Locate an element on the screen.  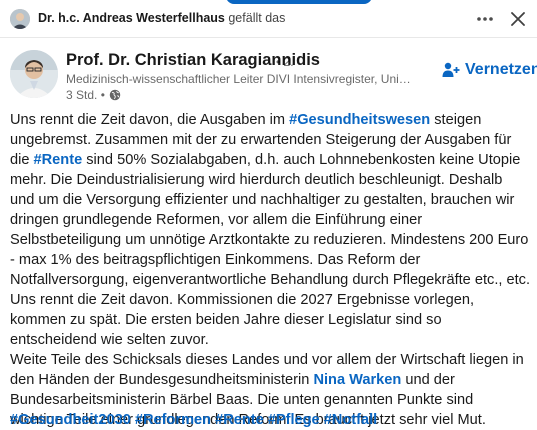
connect-button: Vernetzen is located at coordinates (489, 70).